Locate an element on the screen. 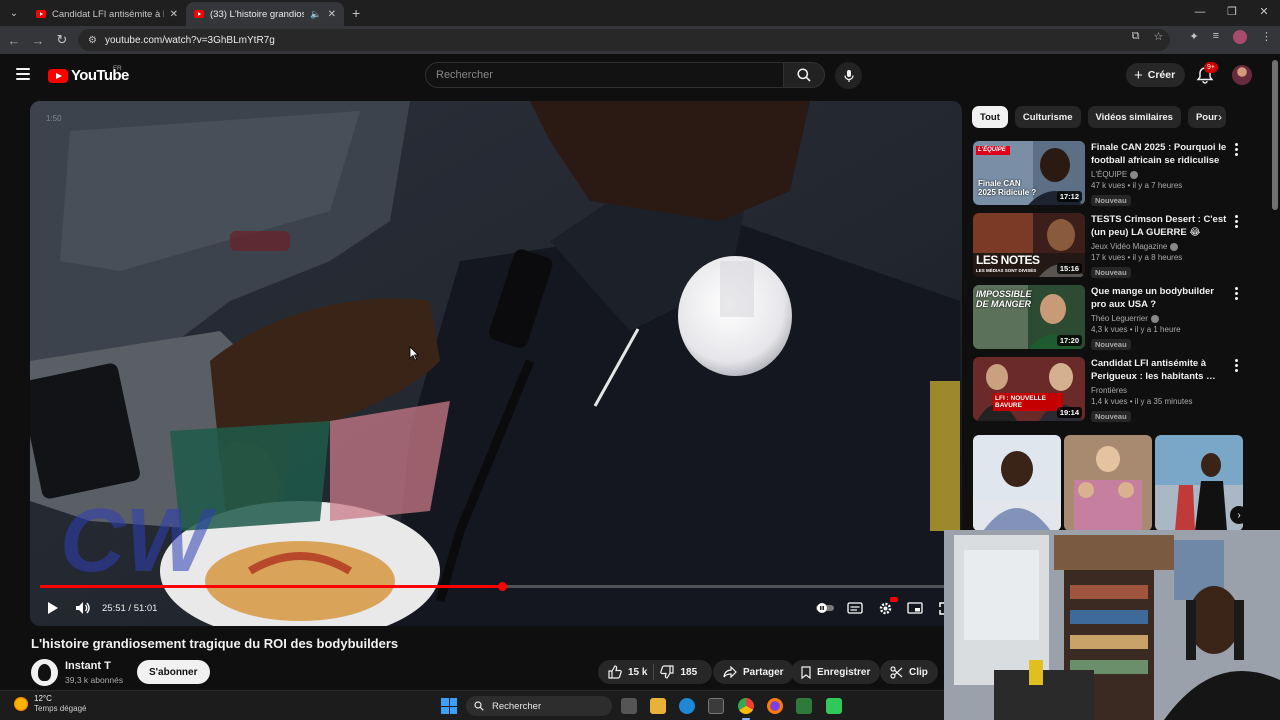  file-explorer-icon is located at coordinates (658, 706).